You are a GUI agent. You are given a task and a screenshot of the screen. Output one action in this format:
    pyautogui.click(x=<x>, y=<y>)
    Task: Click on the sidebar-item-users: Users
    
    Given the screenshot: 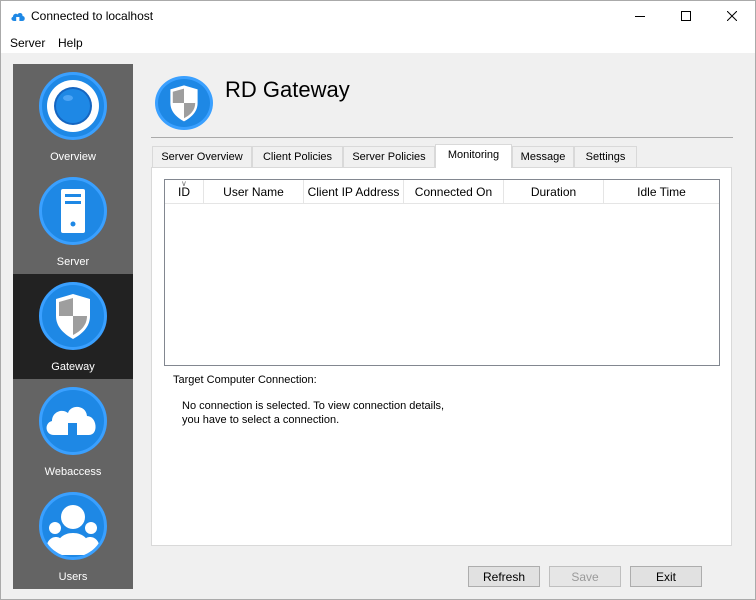 What is the action you would take?
    pyautogui.click(x=73, y=536)
    